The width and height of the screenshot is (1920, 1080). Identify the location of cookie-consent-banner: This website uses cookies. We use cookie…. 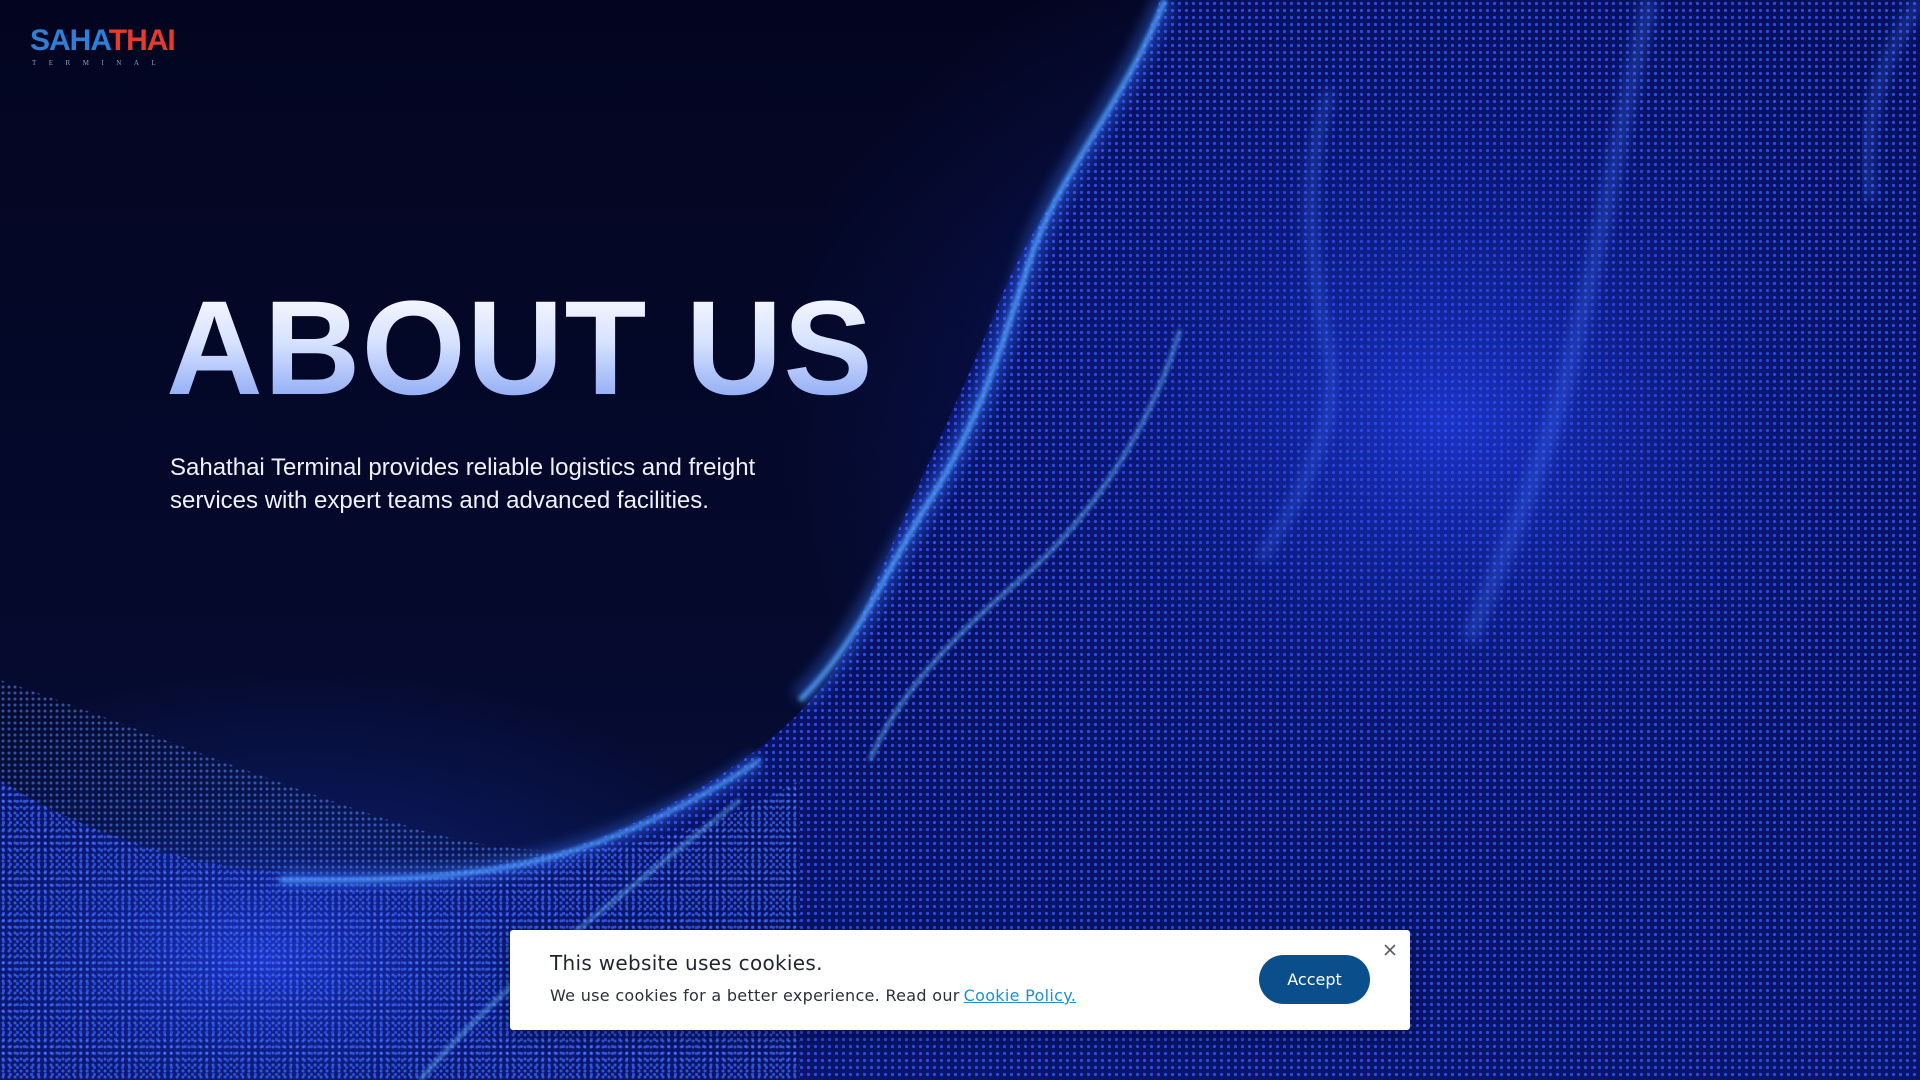
(960, 980).